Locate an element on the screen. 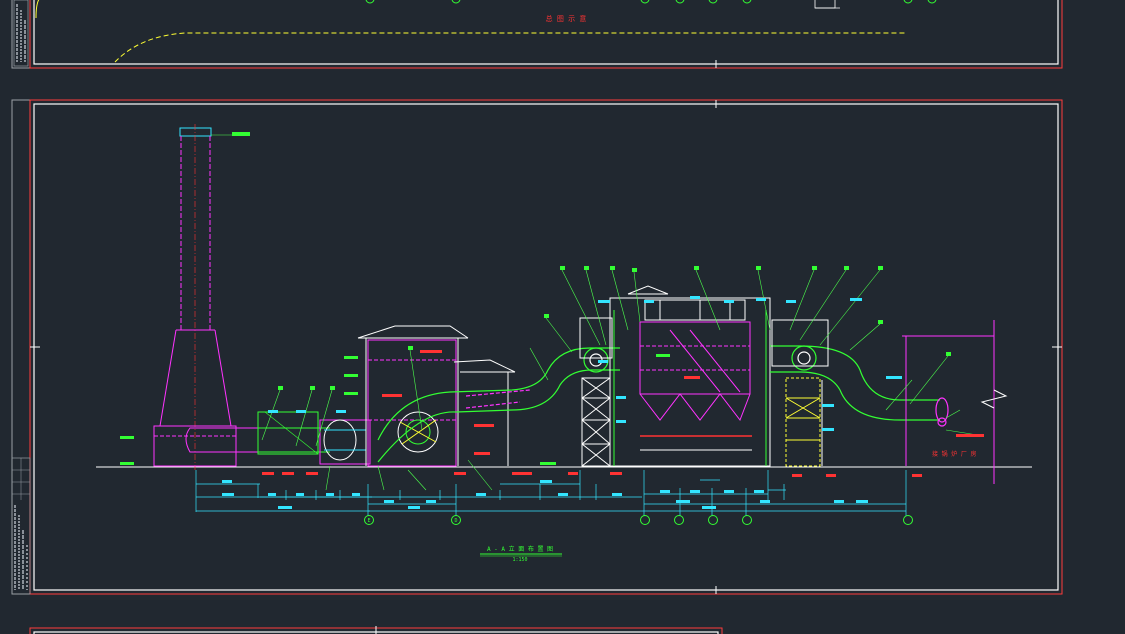 The image size is (1125, 634). top-sheet: 总 图 示 意 is located at coordinates (537, 34).